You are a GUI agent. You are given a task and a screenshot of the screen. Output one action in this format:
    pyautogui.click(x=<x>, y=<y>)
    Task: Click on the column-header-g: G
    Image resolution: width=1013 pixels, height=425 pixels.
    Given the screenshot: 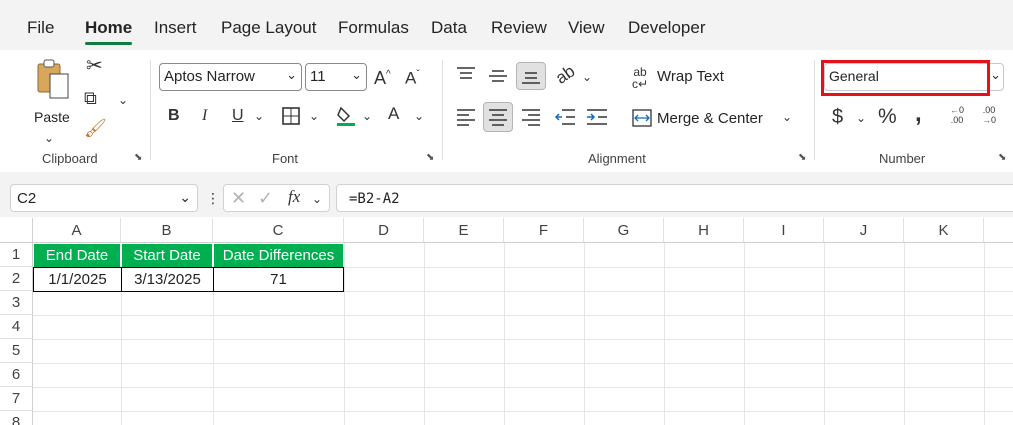 What is the action you would take?
    pyautogui.click(x=624, y=230)
    